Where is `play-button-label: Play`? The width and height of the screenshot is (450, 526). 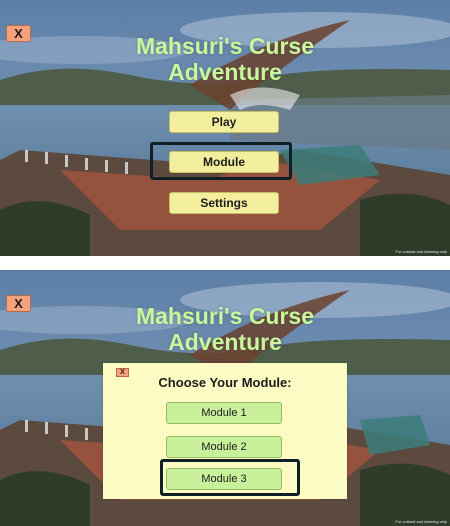
play-button-label: Play is located at coordinates (224, 122).